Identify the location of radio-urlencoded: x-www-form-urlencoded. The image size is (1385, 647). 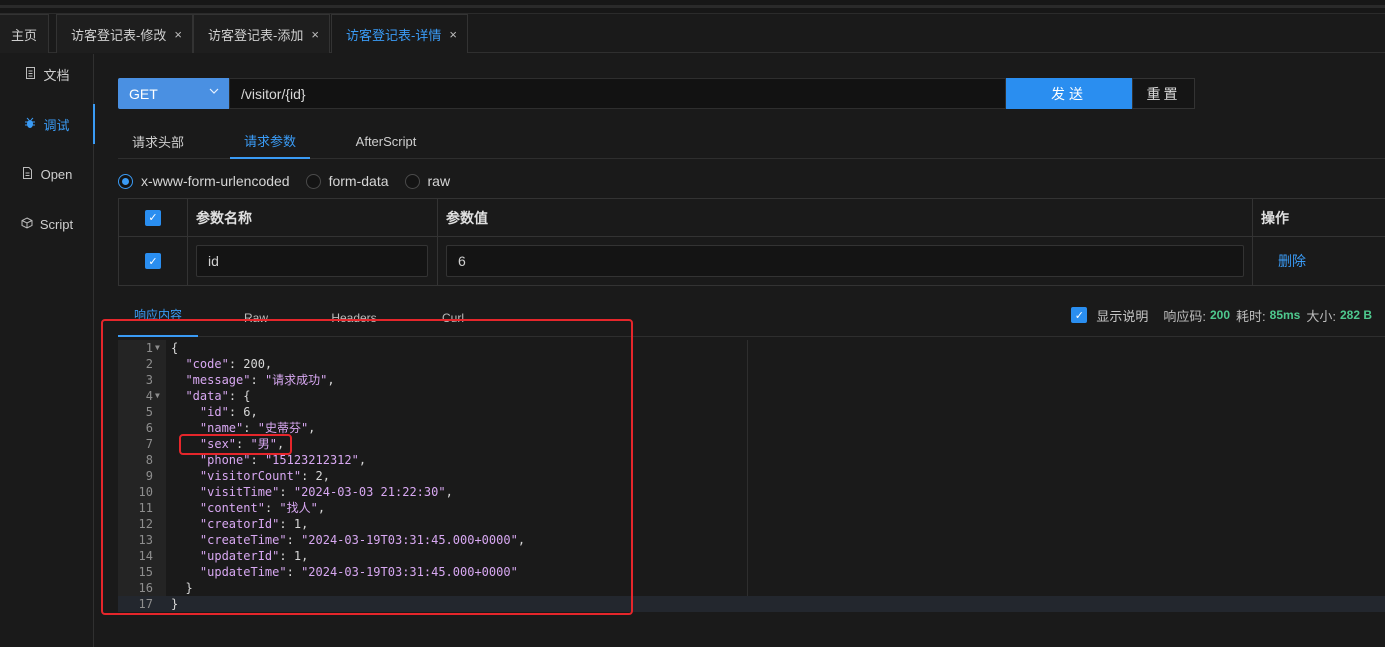
(204, 181).